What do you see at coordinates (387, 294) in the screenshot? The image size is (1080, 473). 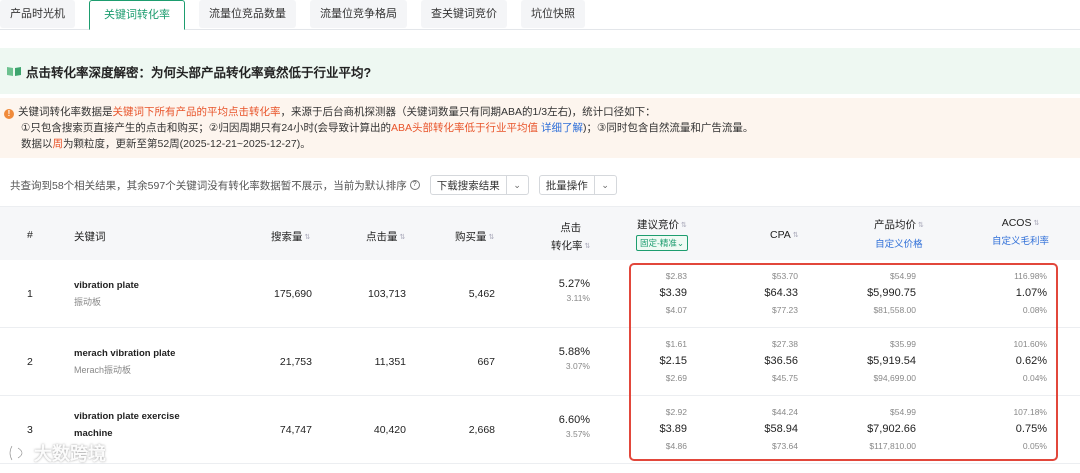 I see `clicks: 103,713` at bounding box center [387, 294].